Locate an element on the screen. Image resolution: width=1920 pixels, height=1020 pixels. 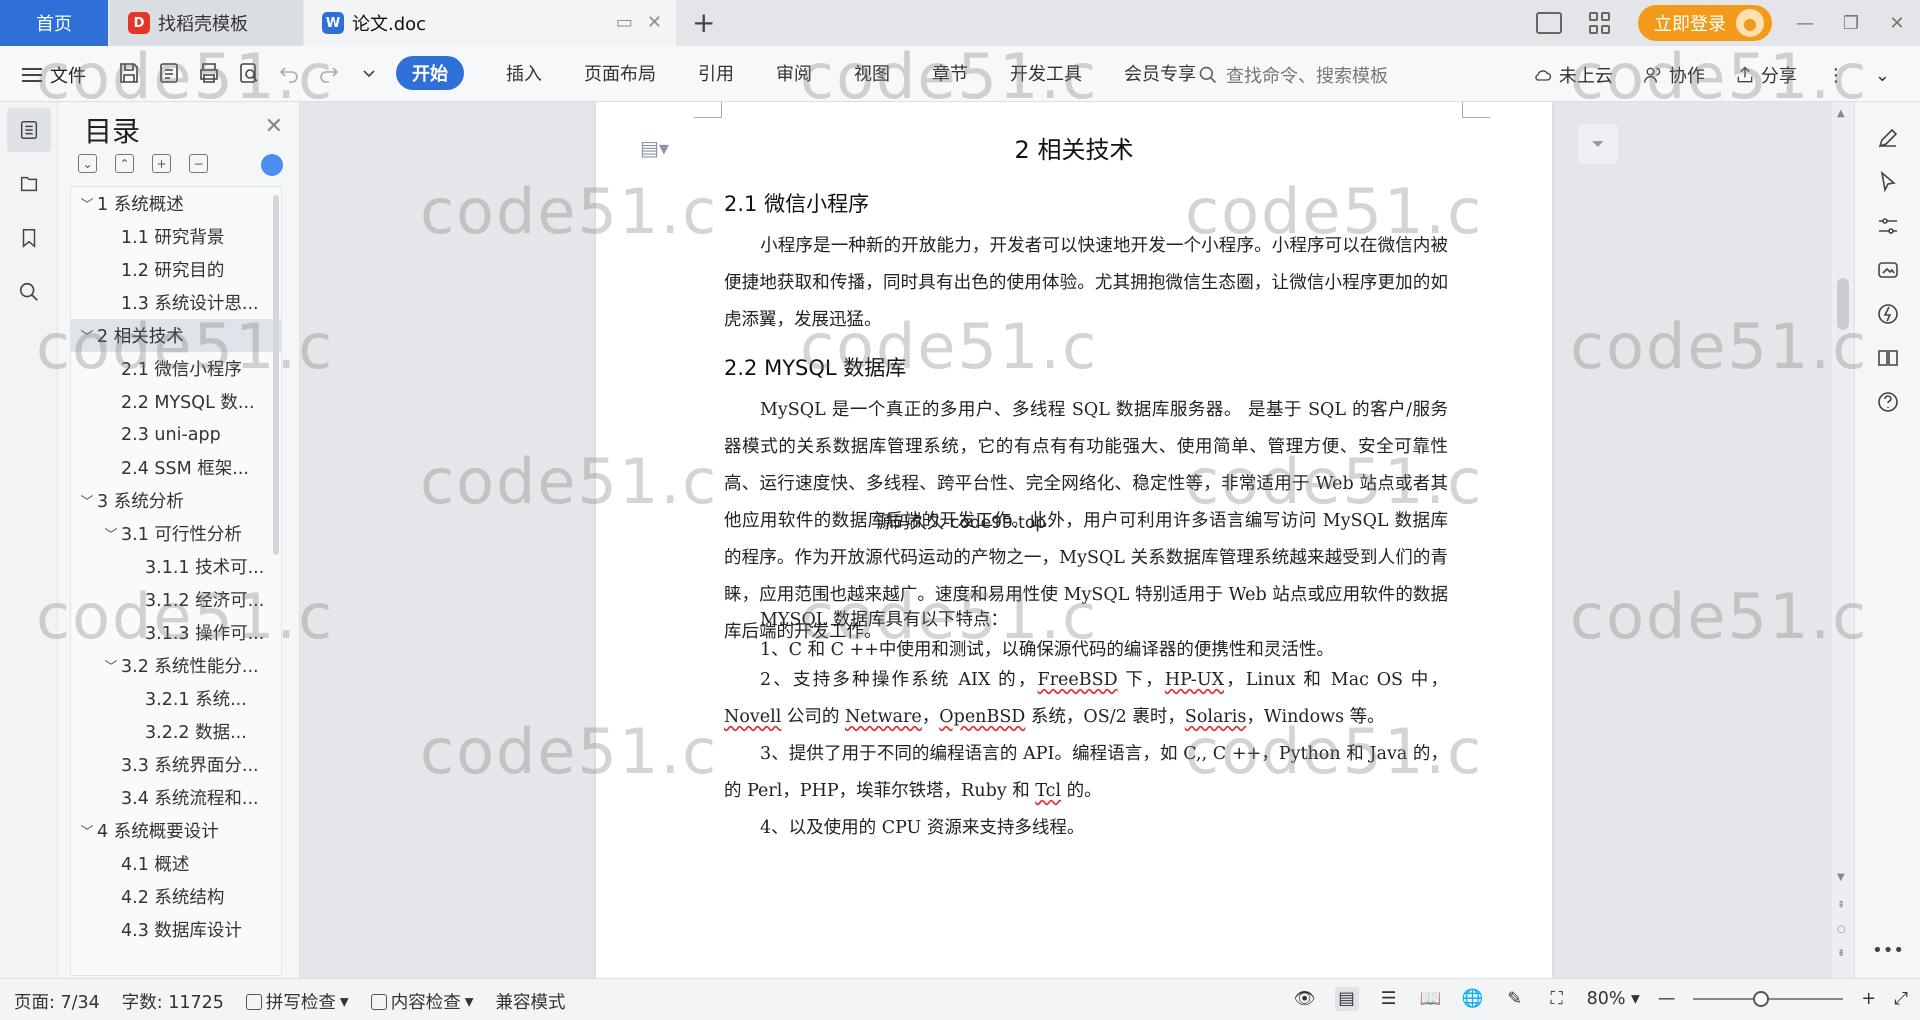
read-mode-icon is located at coordinates (1888, 358).